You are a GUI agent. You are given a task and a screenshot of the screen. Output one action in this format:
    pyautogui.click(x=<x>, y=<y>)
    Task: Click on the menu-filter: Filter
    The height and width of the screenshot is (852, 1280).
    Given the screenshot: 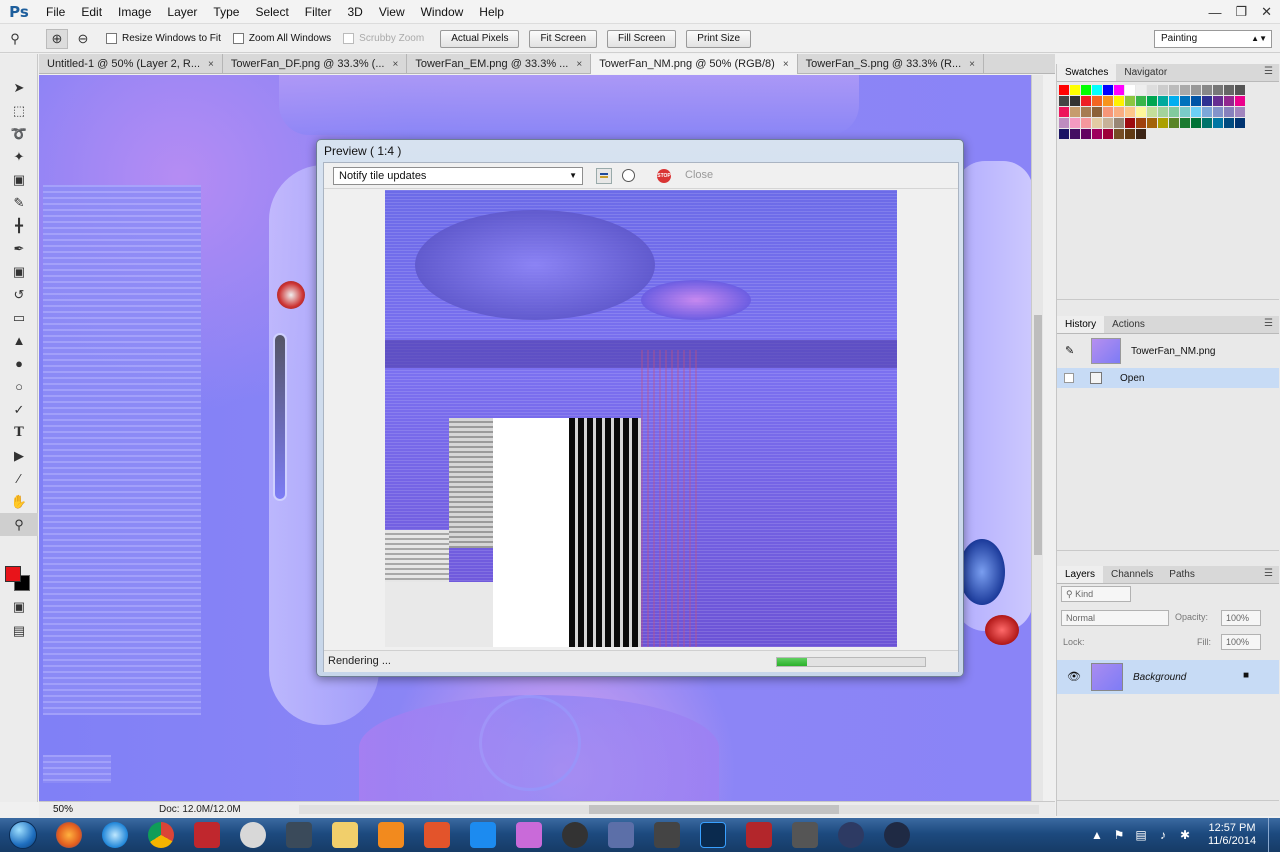 What is the action you would take?
    pyautogui.click(x=318, y=12)
    